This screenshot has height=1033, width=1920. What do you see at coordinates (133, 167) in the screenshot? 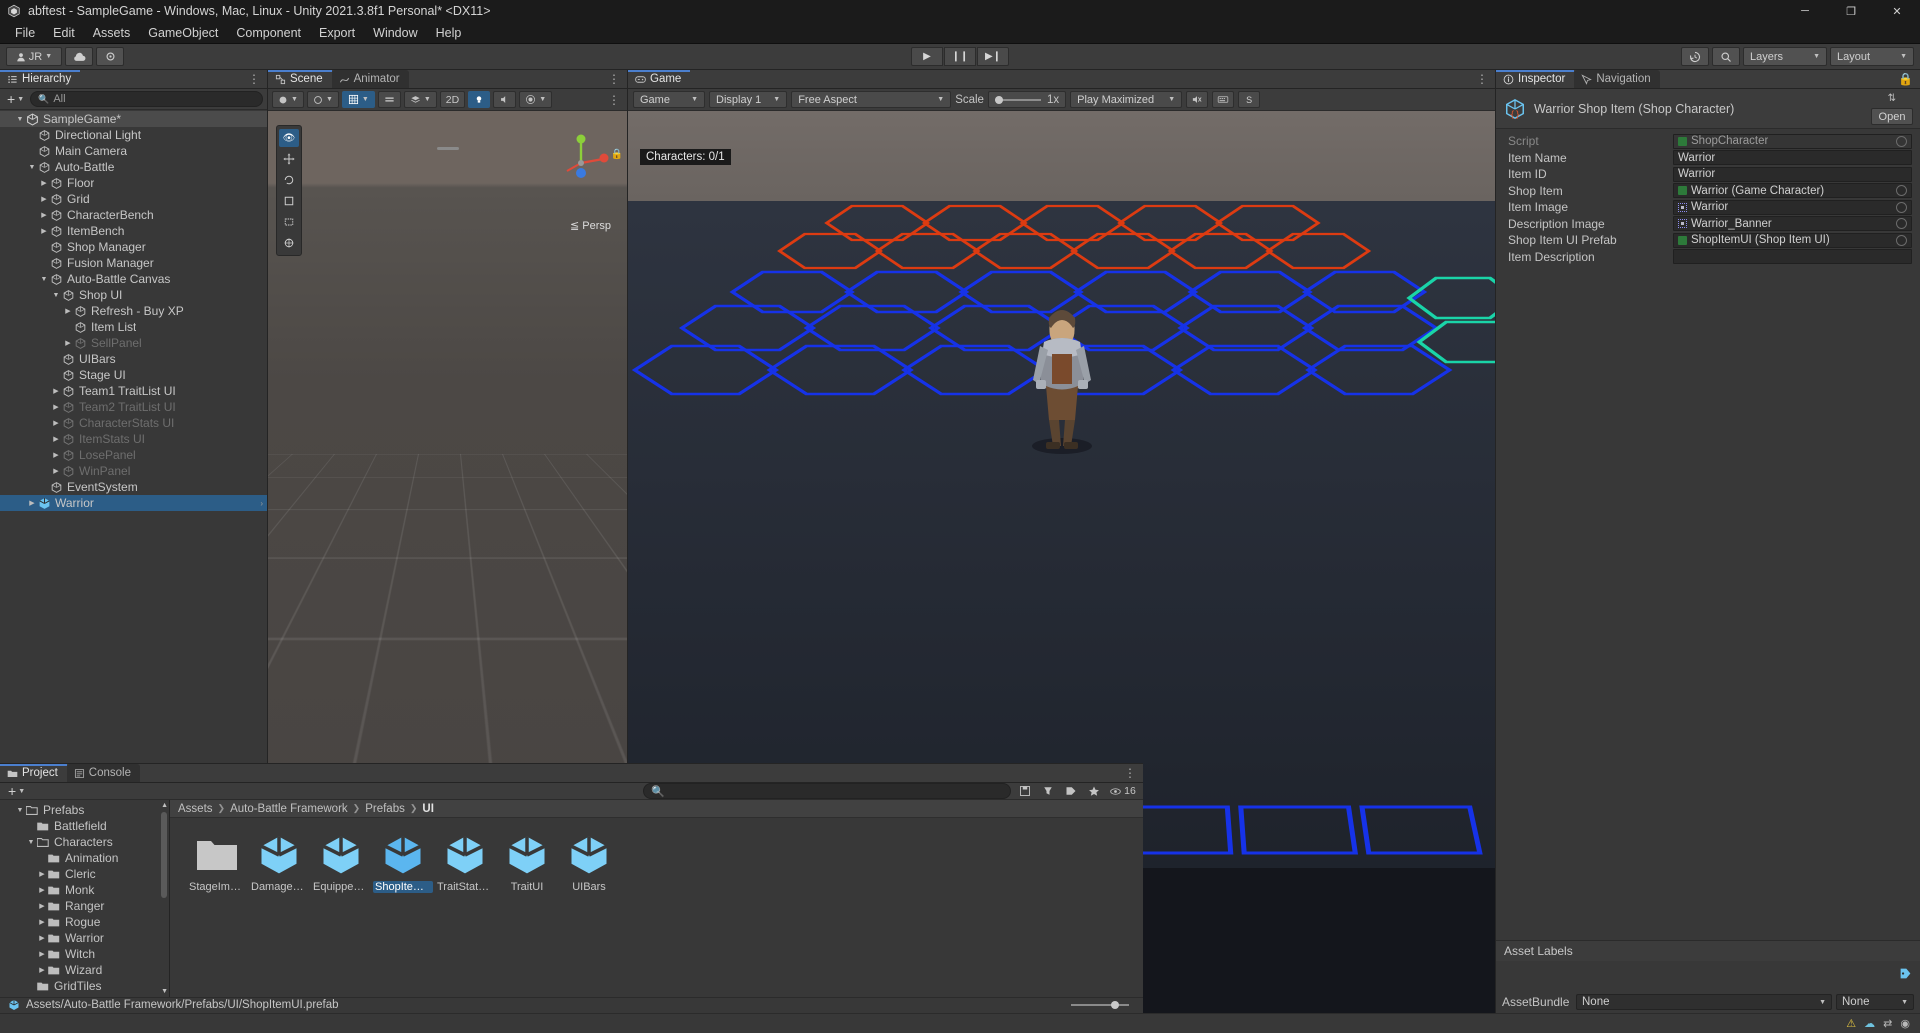
I see `hierarchy-row: ▼ Auto-Battle` at bounding box center [133, 167].